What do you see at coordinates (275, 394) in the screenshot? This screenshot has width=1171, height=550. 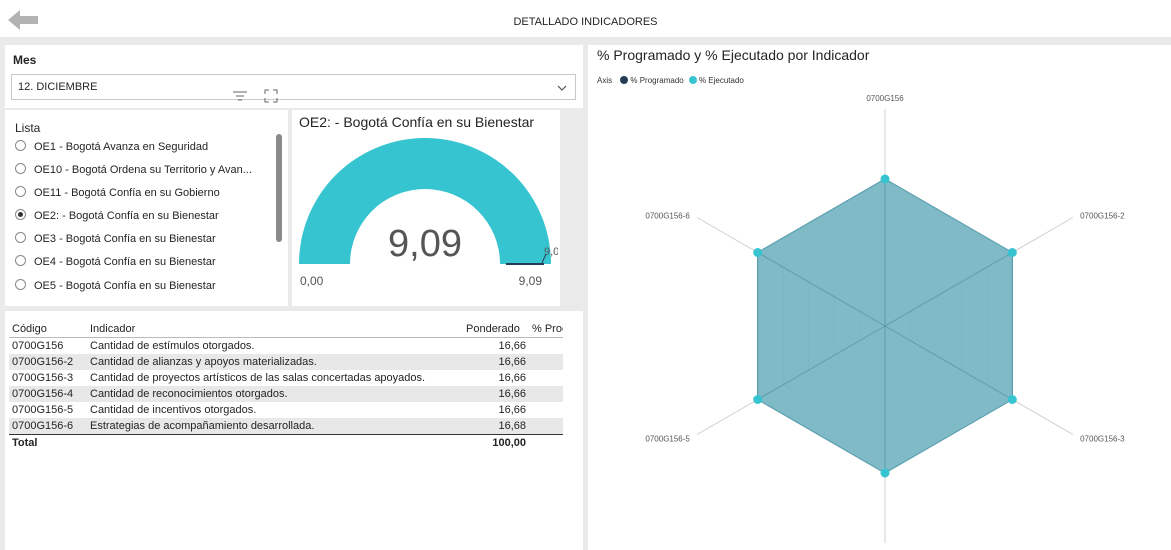 I see `cell-indicador: Cantidad de reconocimientos otorgados.` at bounding box center [275, 394].